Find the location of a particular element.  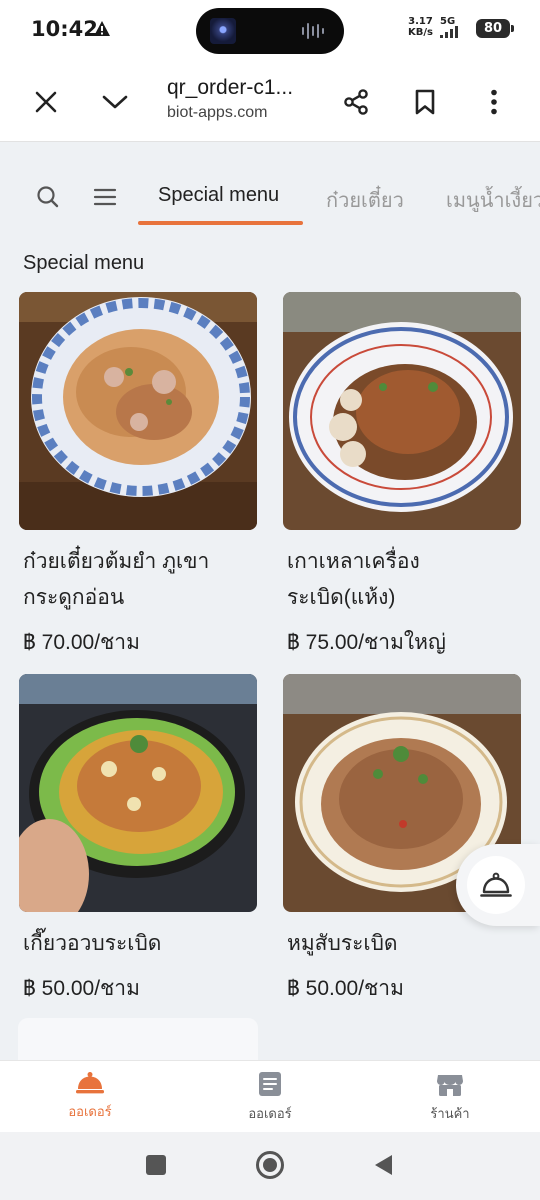

browser-toolbar: qr_order-c1... biot-apps.com is located at coordinates (270, 101).